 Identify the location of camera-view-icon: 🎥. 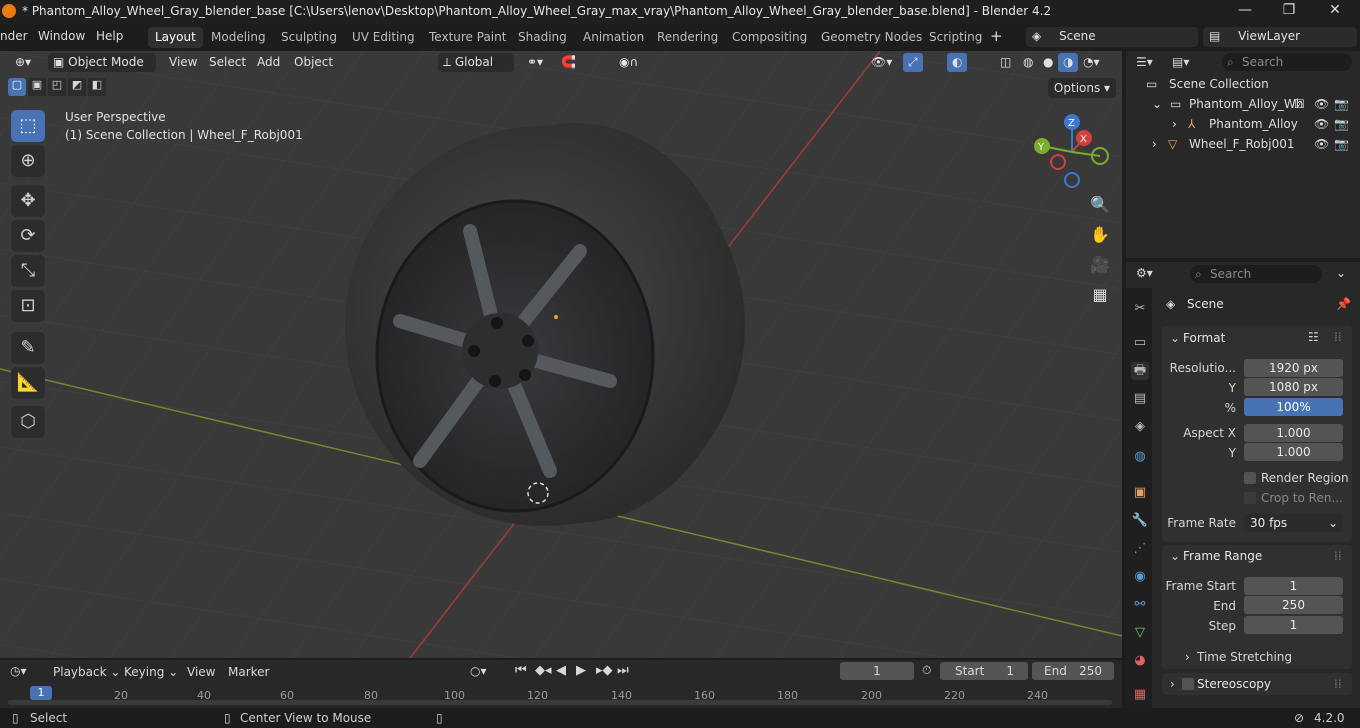
(1100, 265).